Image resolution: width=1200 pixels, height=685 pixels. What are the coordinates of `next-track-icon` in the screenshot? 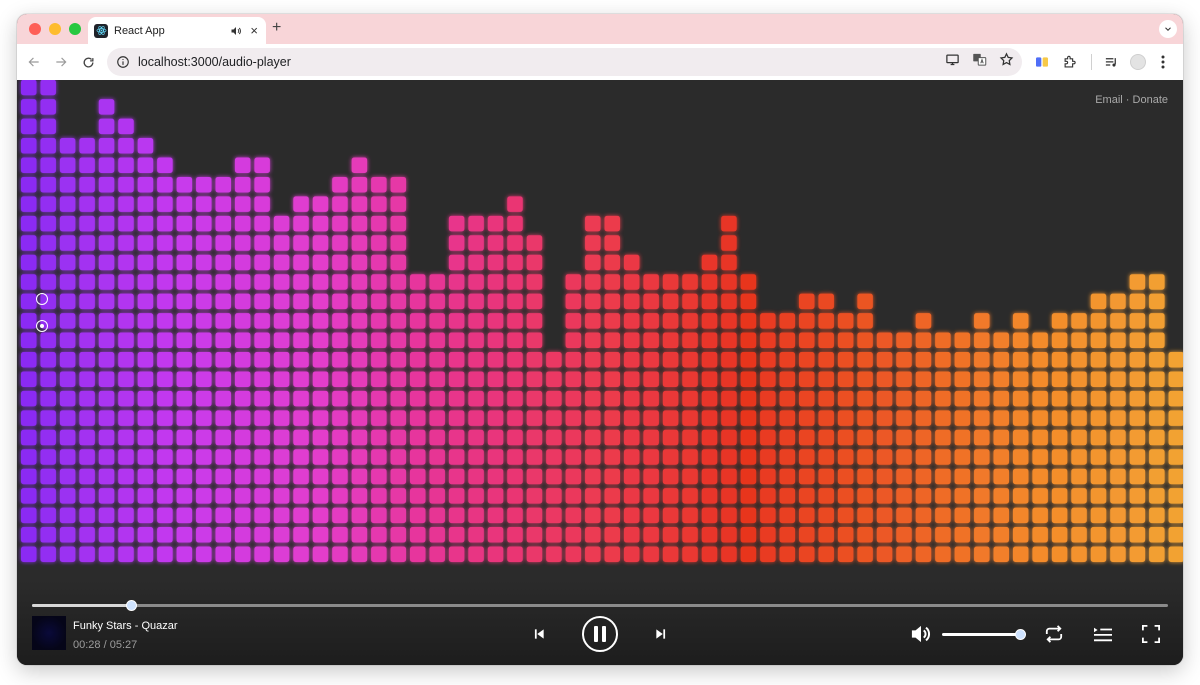 It's located at (661, 634).